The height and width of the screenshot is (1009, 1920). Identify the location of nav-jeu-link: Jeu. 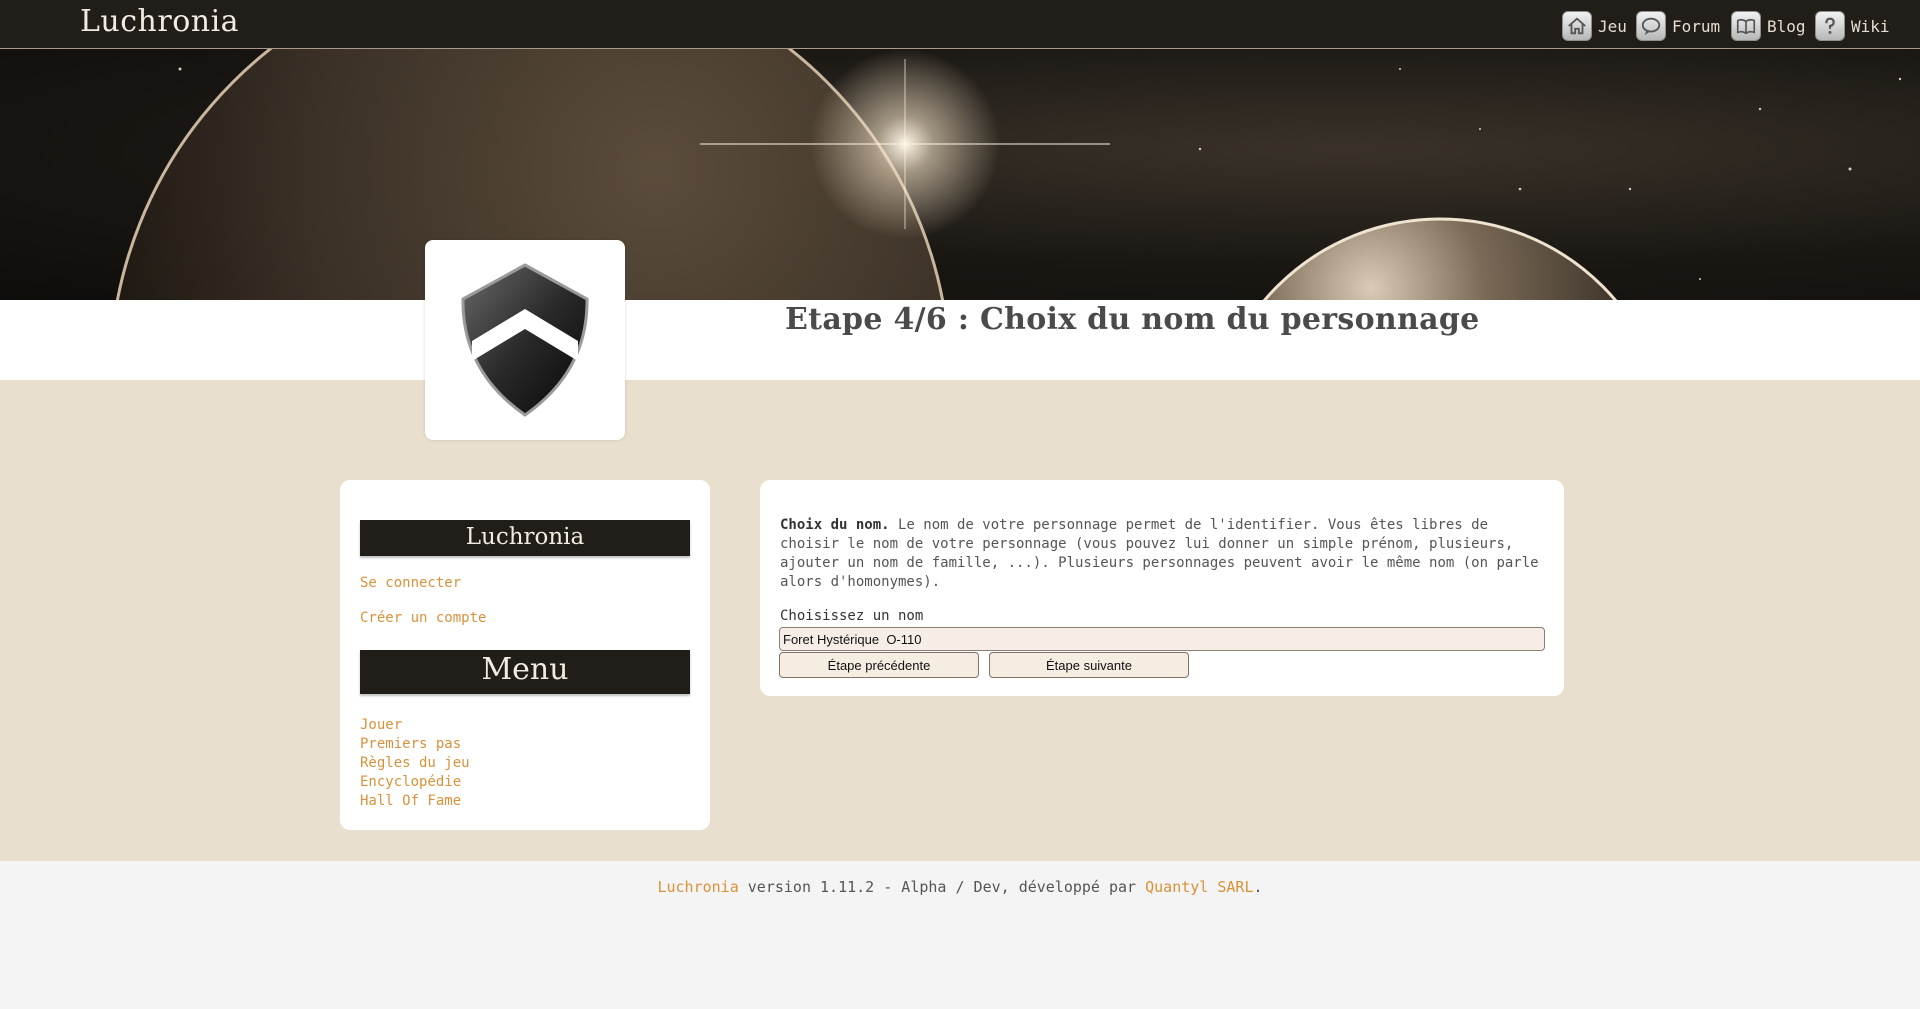
(1594, 26).